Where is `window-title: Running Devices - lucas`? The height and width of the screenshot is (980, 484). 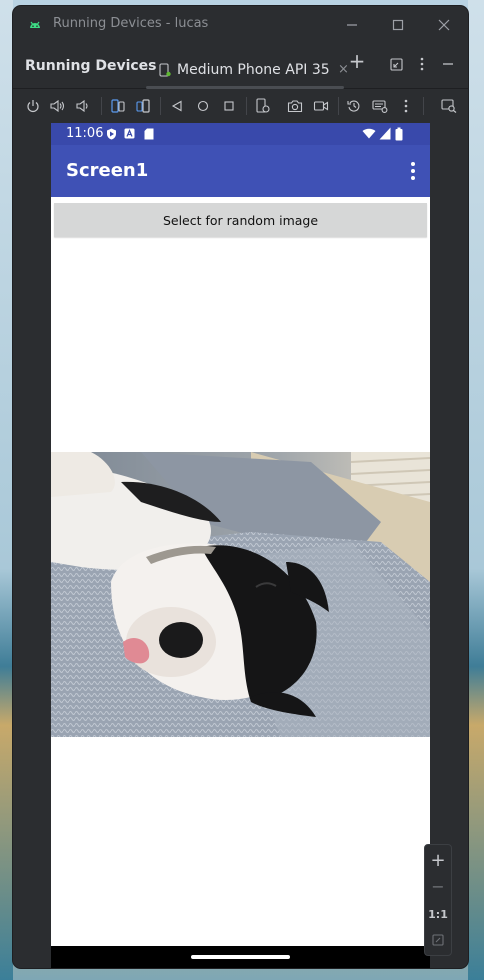 window-title: Running Devices - lucas is located at coordinates (131, 23).